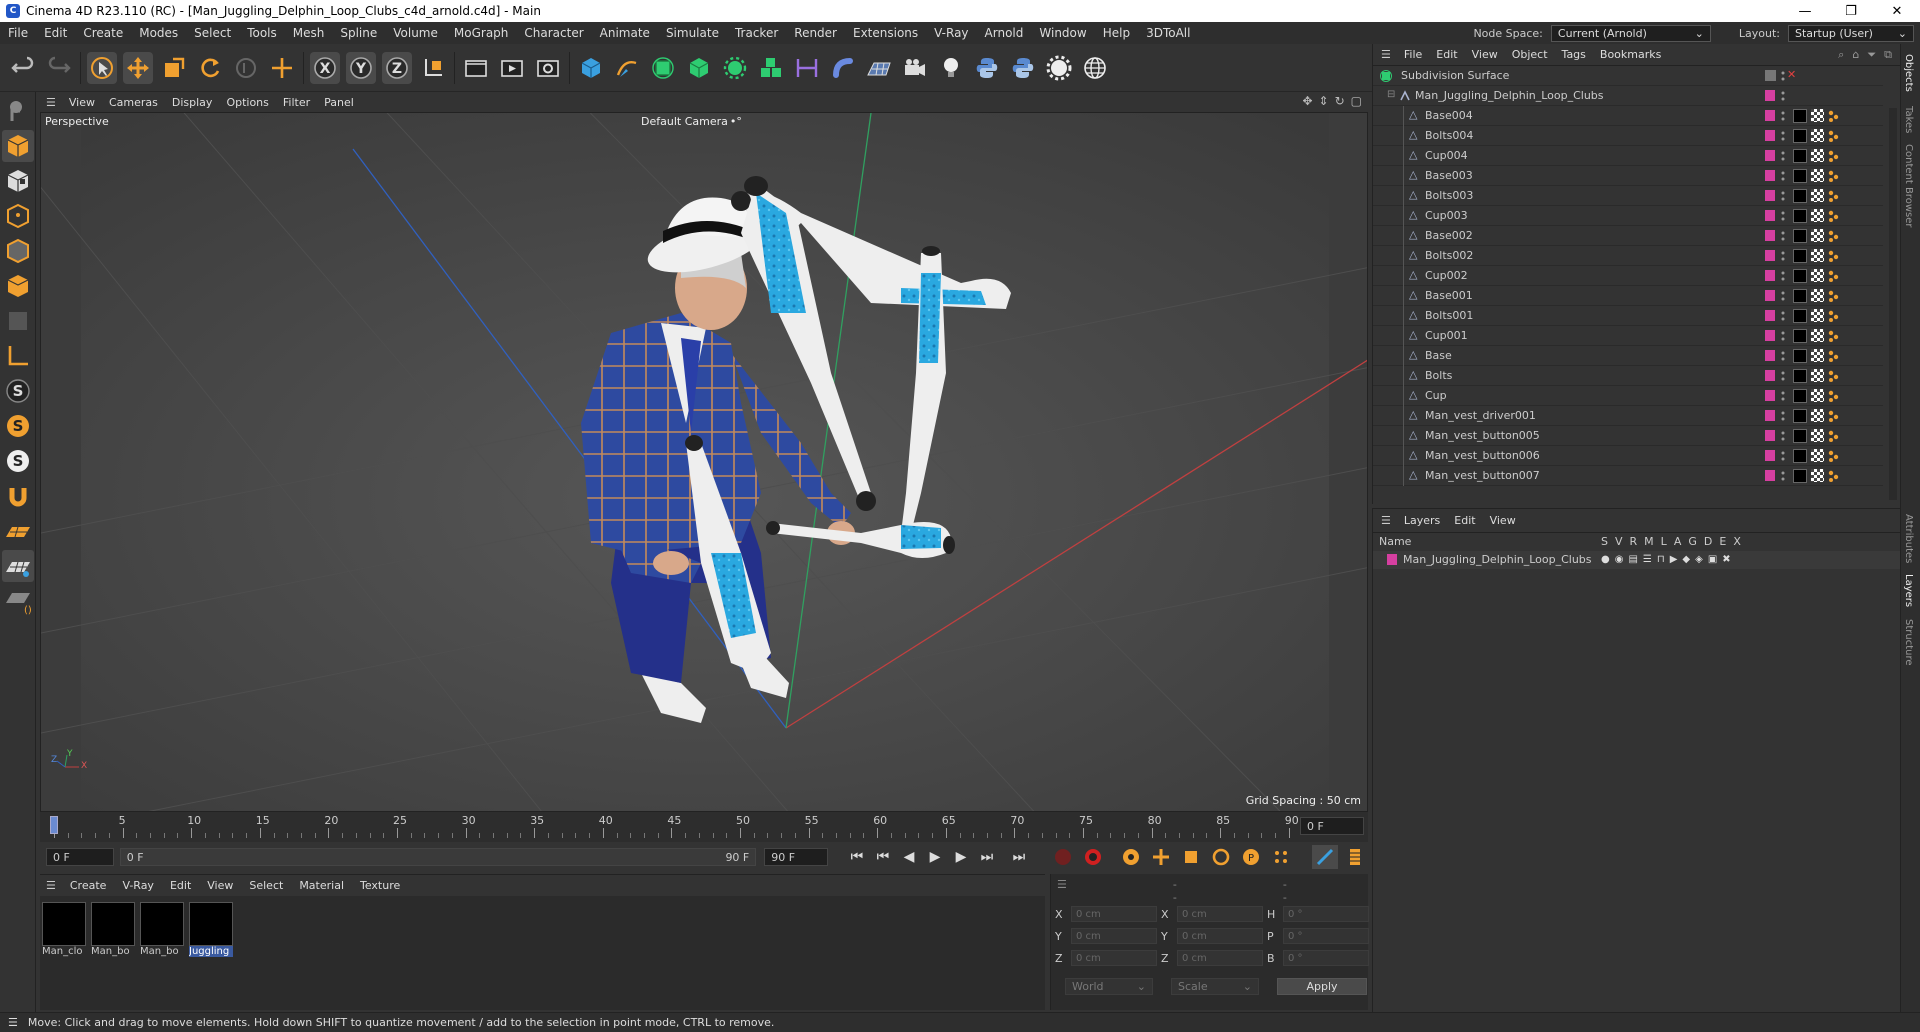 The width and height of the screenshot is (1920, 1032). Describe the element at coordinates (1855, 55) in the screenshot. I see `home-icon: ⌂` at that location.